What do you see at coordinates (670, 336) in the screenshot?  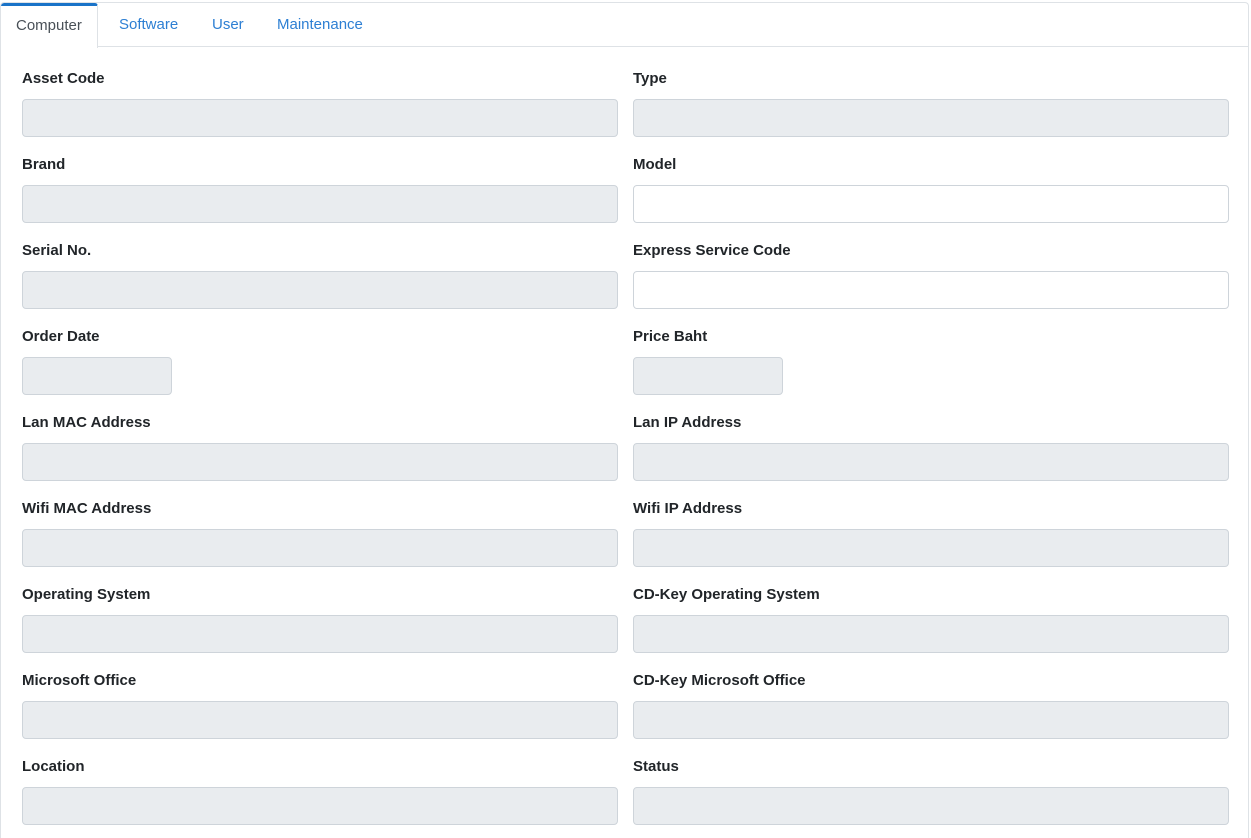 I see `price-baht-label: Price Baht` at bounding box center [670, 336].